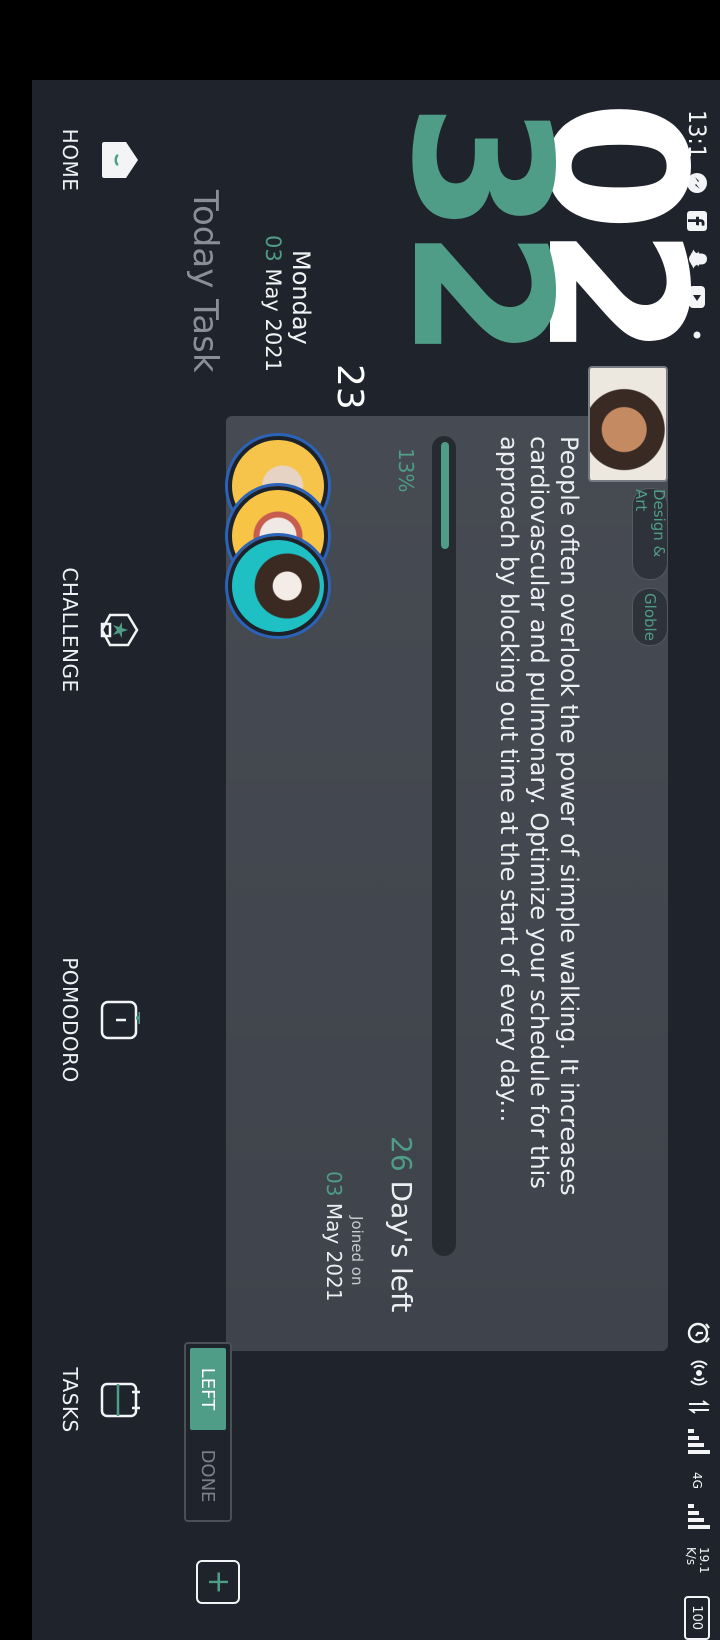  Describe the element at coordinates (697, 1407) in the screenshot. I see `data-transfer-icon` at that location.